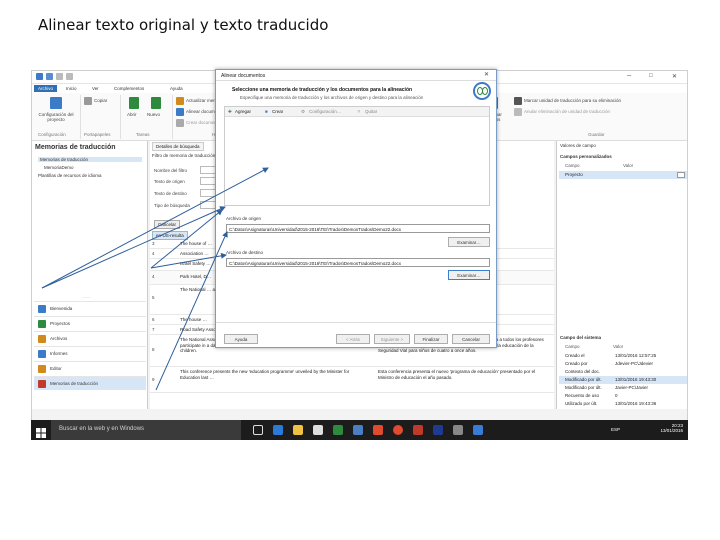 The image size is (720, 540). Describe the element at coordinates (97, 134) in the screenshot. I see `group-label: Portapapeles` at that location.